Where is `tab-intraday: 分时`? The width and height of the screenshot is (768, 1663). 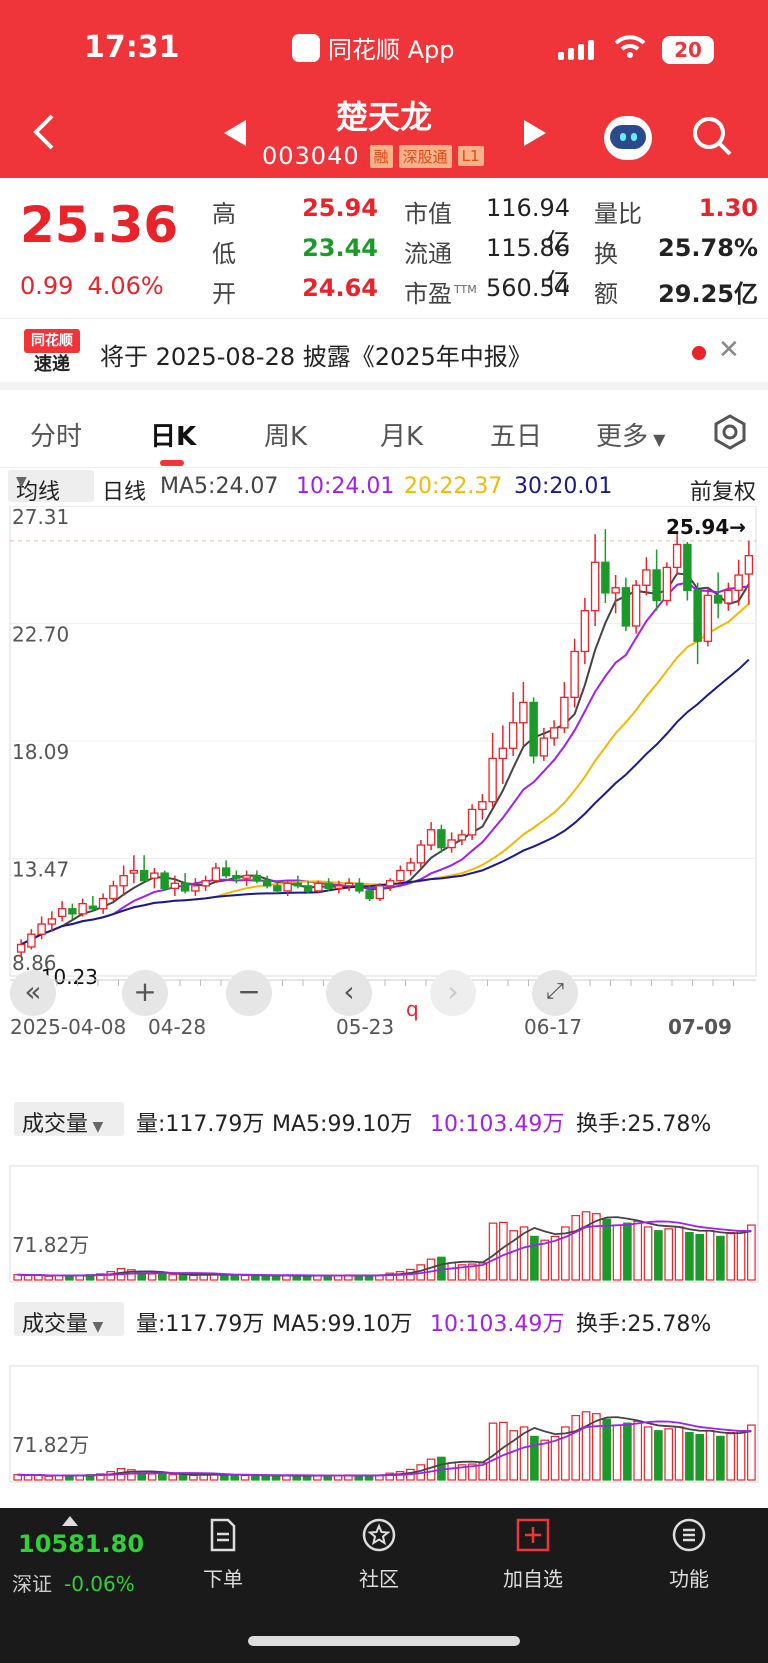 tab-intraday: 分时 is located at coordinates (56, 434).